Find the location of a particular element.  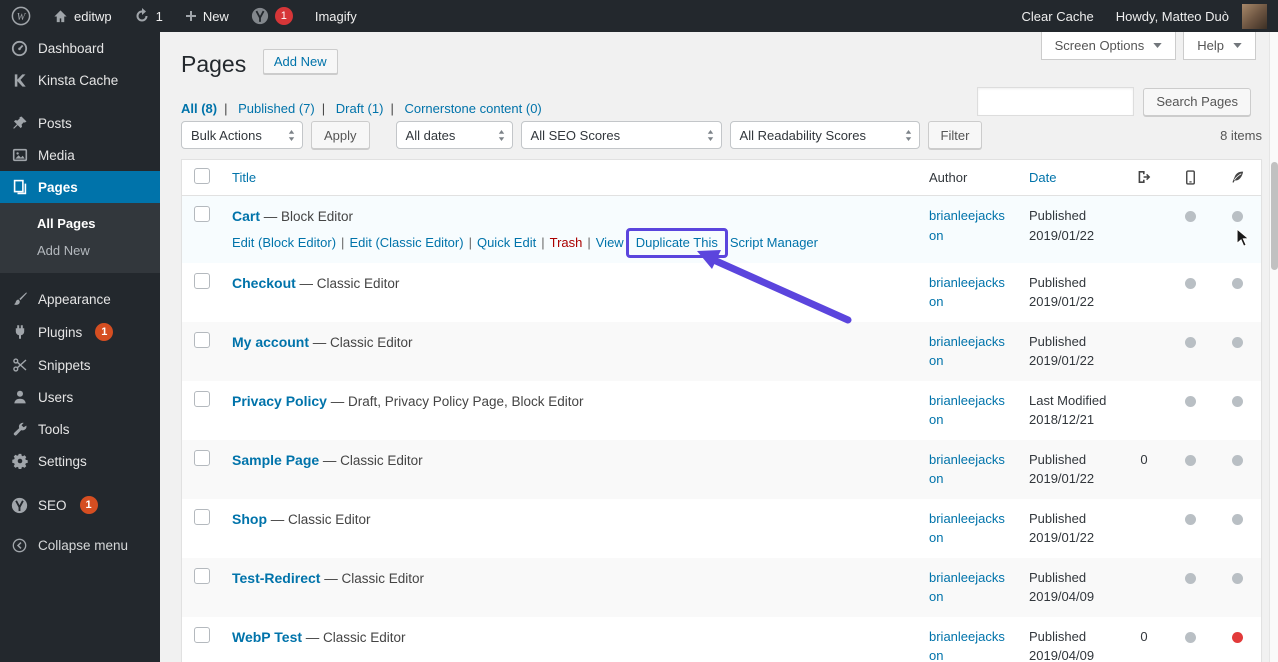

svg-text: W is located at coordinates (22, 17).